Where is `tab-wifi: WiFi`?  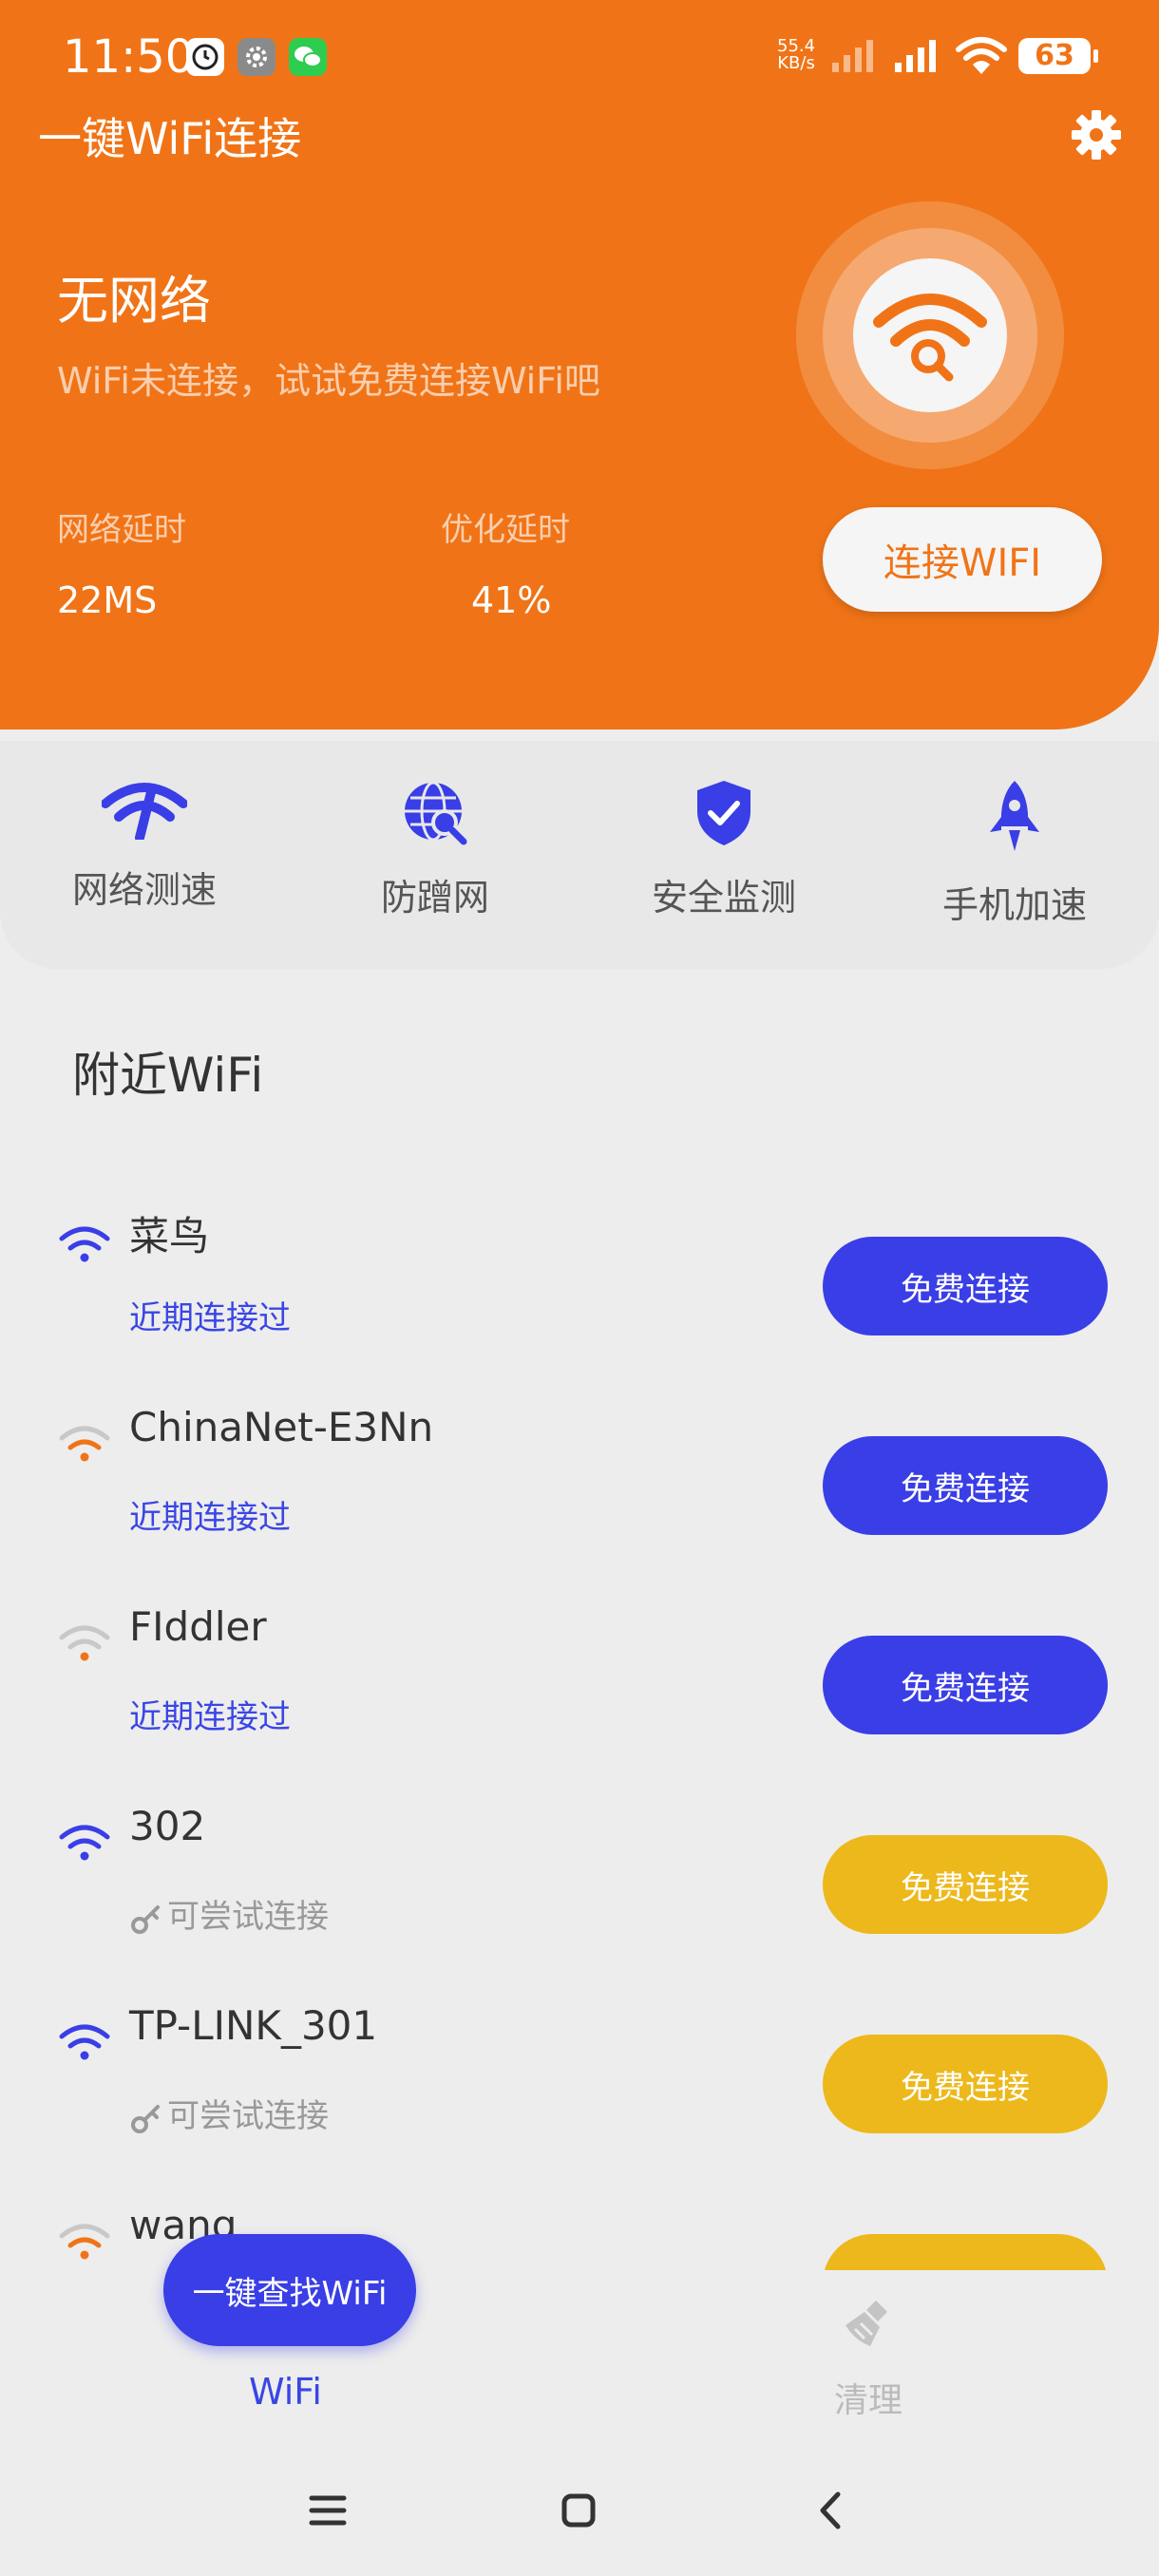
tab-wifi: WiFi is located at coordinates (285, 2392).